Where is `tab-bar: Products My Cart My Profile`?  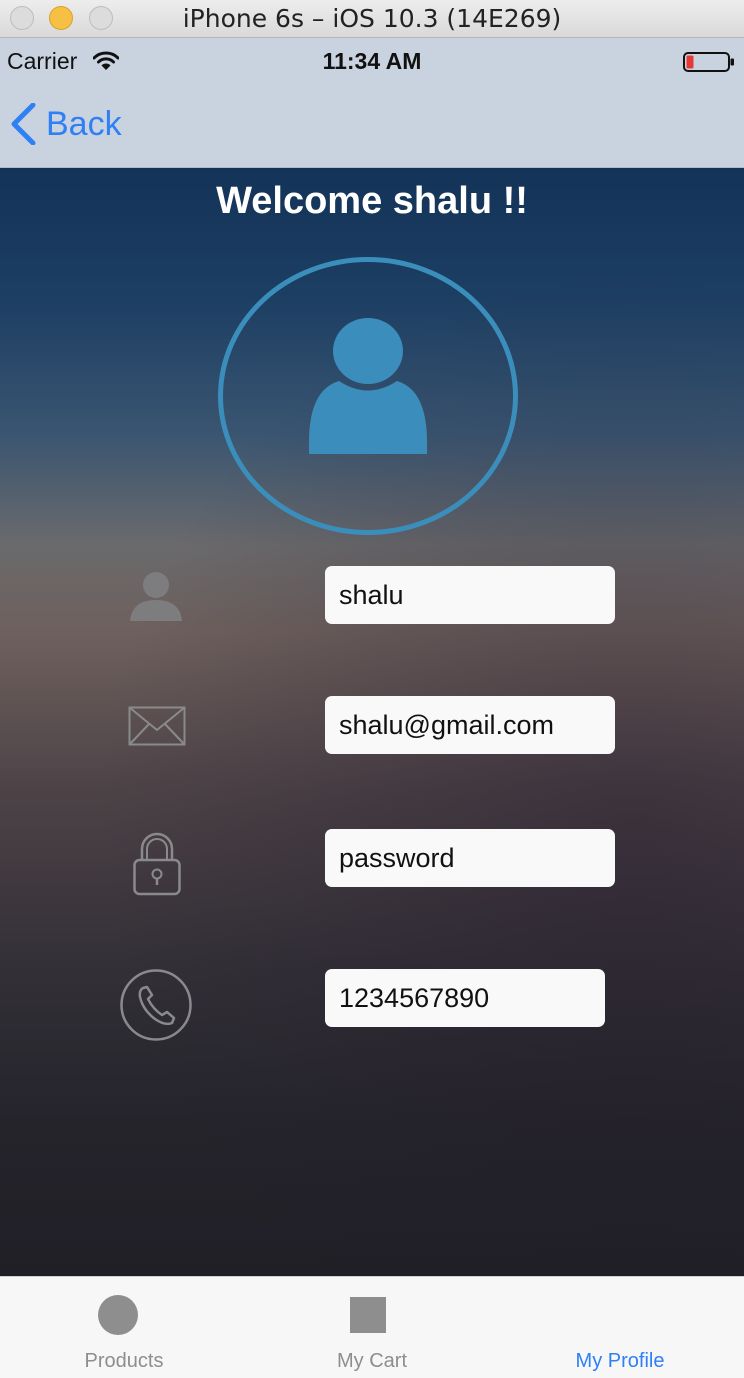
tab-bar: Products My Cart My Profile is located at coordinates (372, 1327).